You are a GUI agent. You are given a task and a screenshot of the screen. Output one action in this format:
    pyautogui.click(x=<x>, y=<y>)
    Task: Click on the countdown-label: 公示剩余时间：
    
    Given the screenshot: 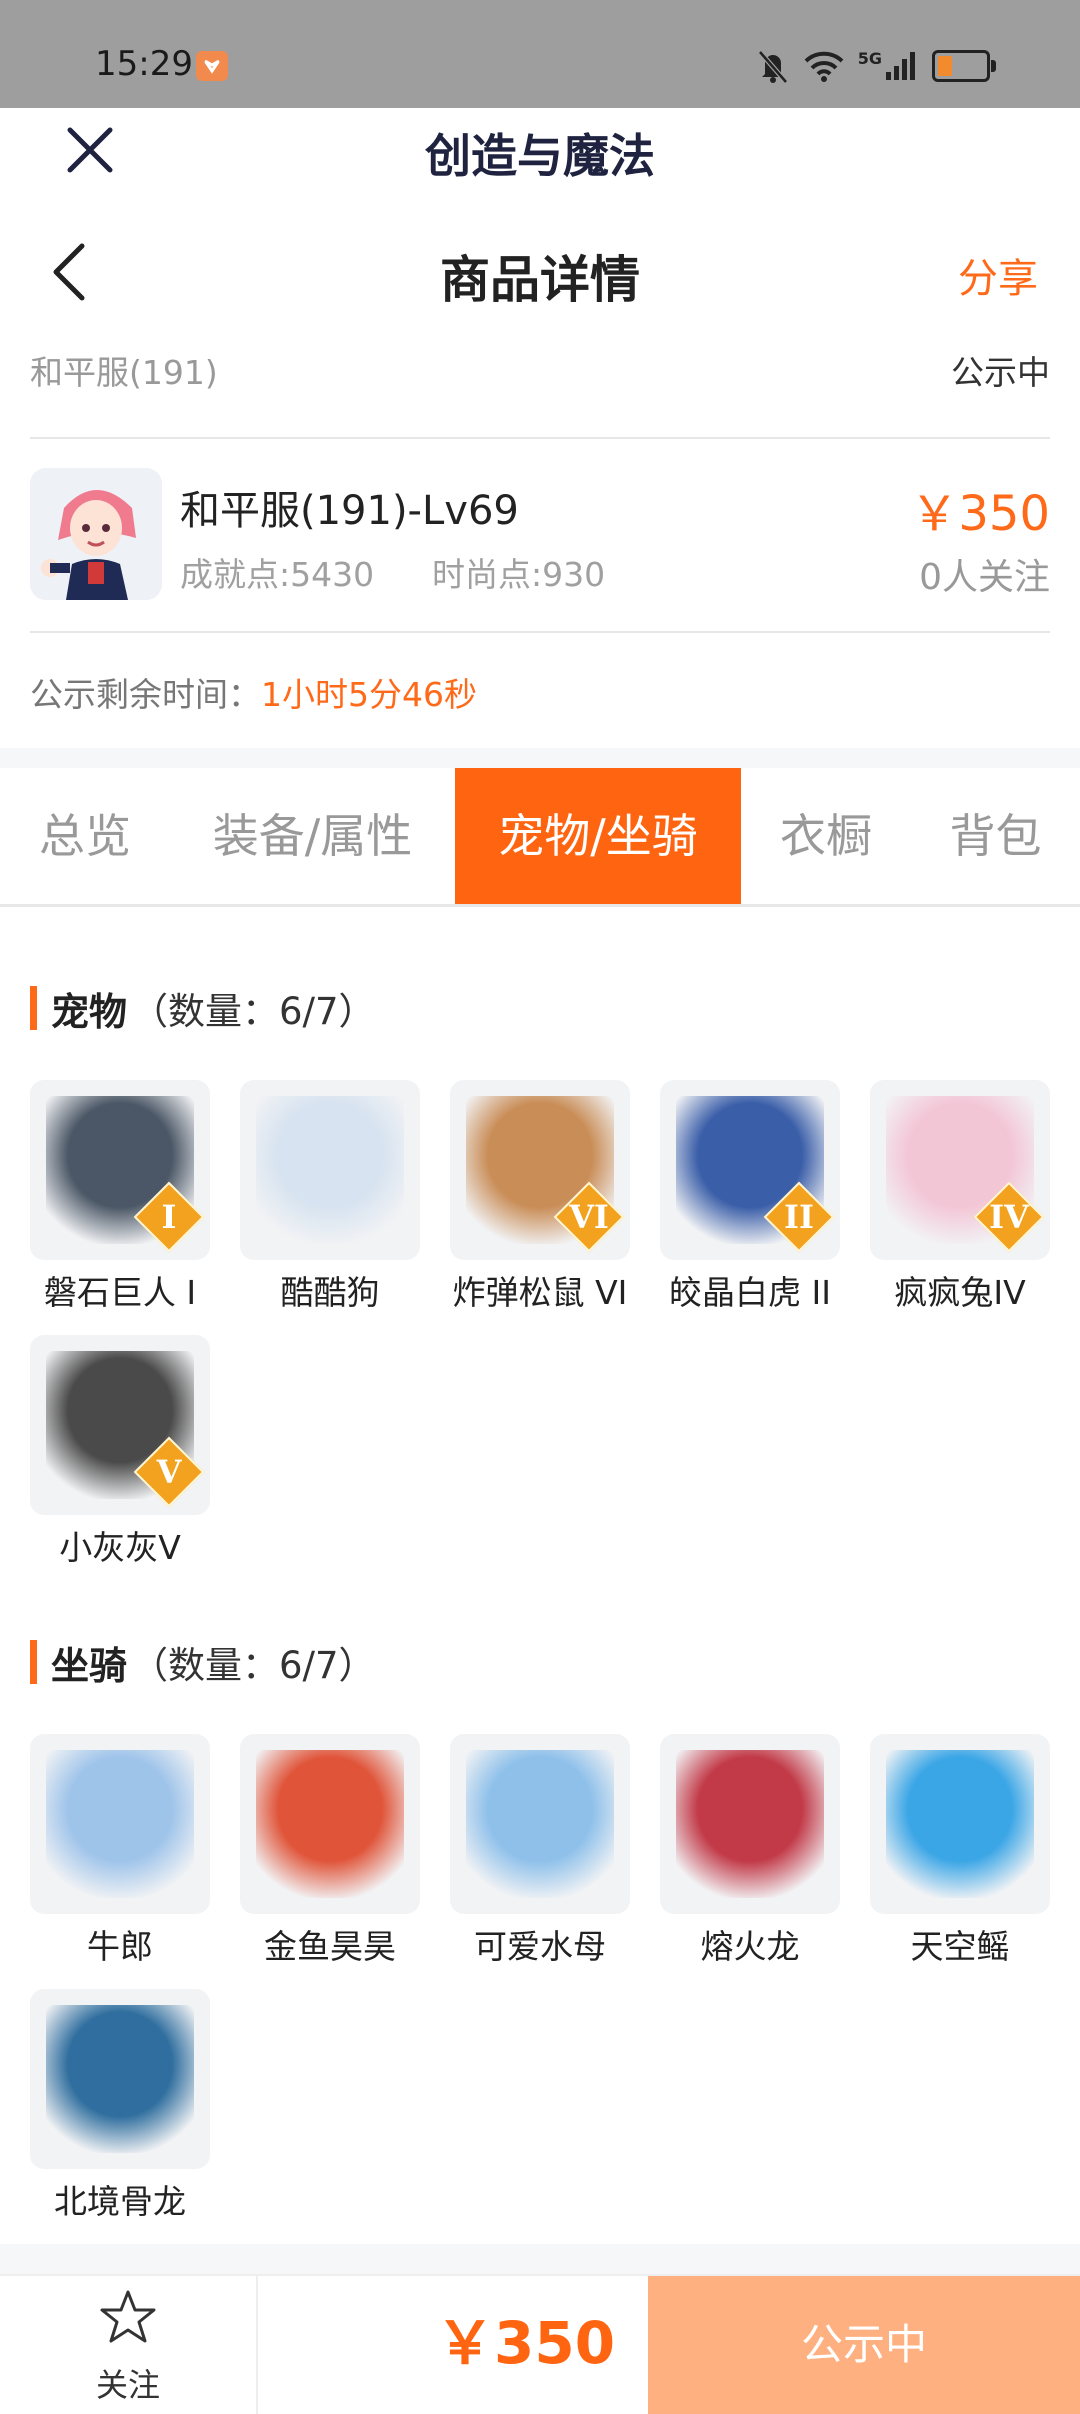 What is the action you would take?
    pyautogui.click(x=145, y=694)
    